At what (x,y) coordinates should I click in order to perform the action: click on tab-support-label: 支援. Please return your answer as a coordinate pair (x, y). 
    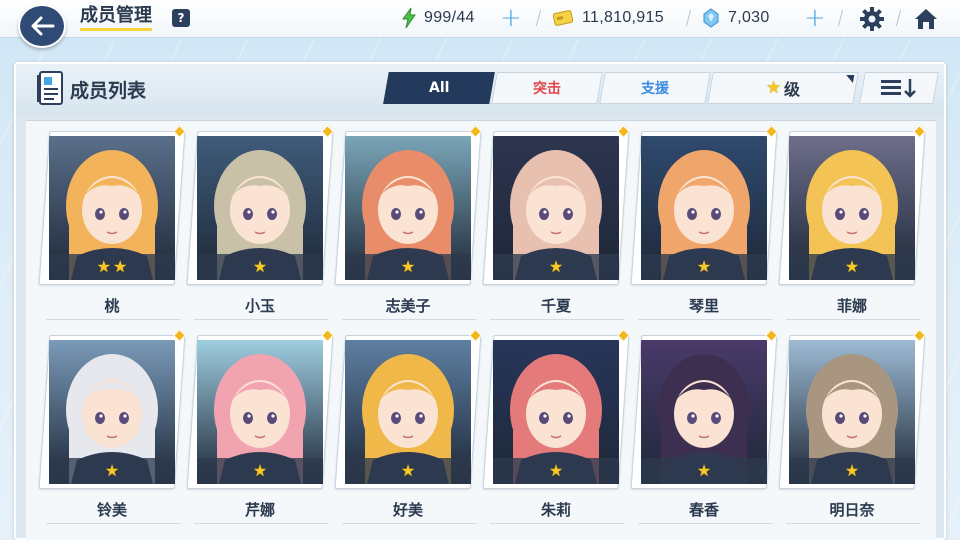
    Looking at the image, I should click on (655, 89).